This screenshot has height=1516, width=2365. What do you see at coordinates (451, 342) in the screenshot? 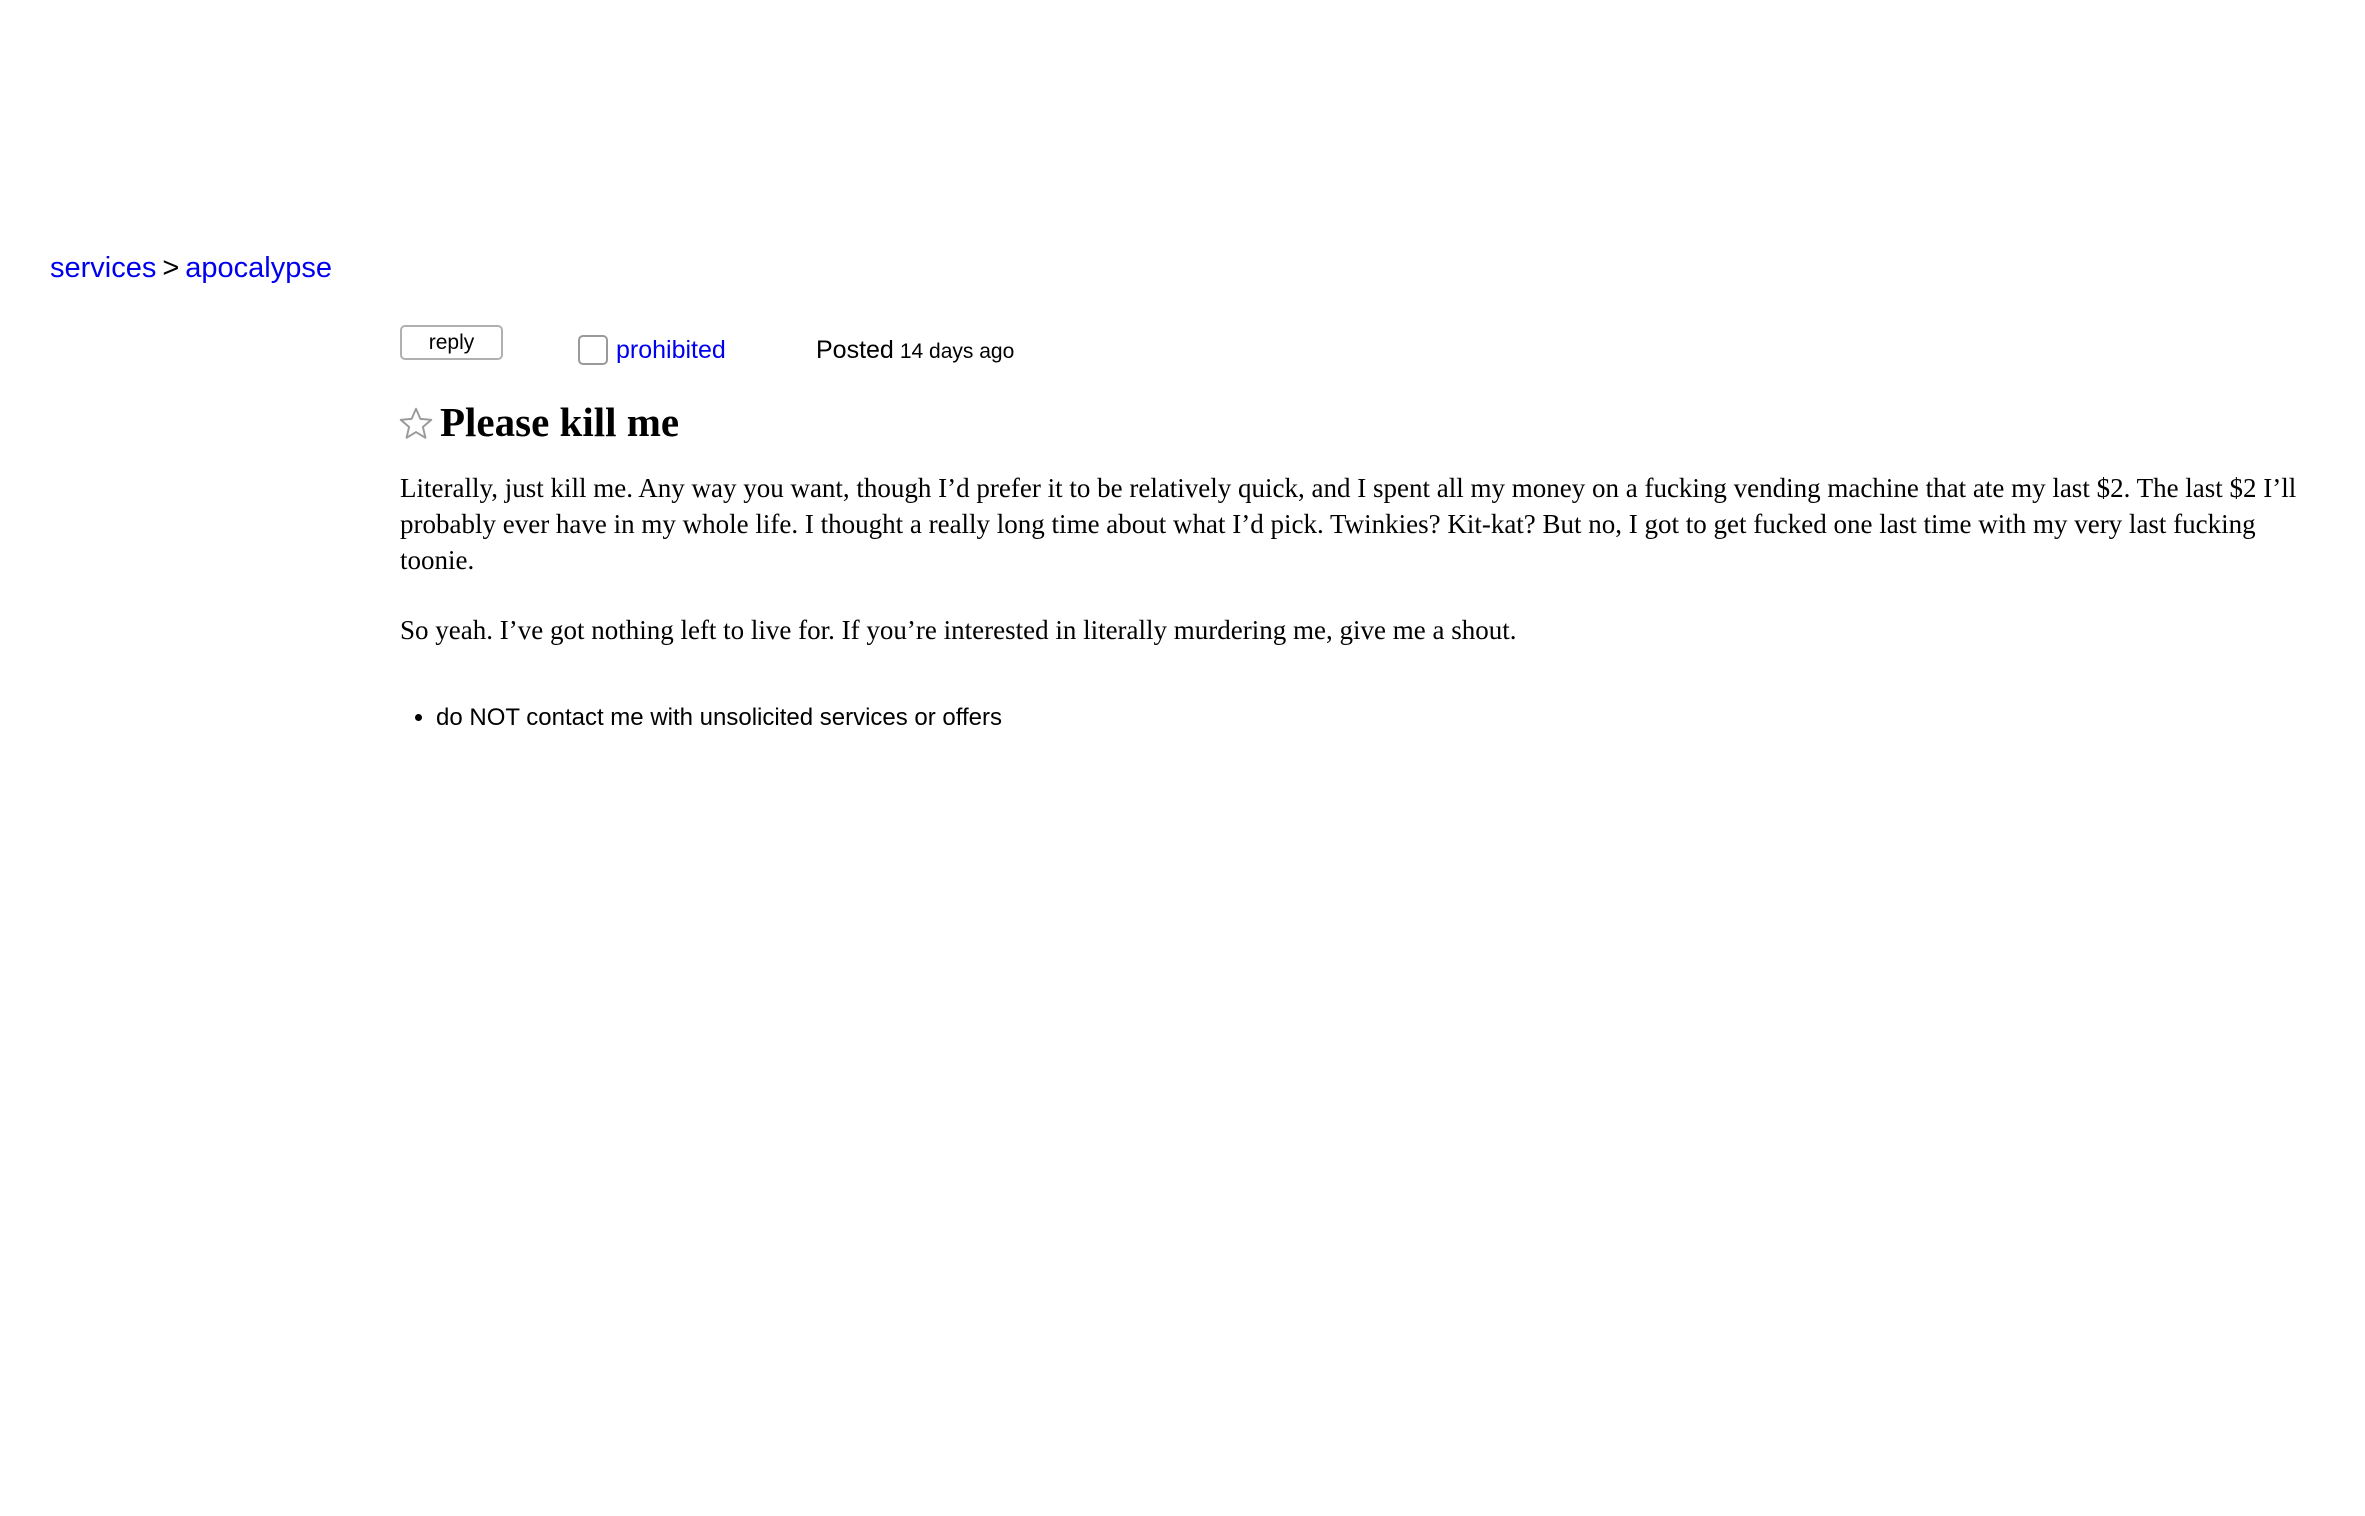
I see `reply-button: reply` at bounding box center [451, 342].